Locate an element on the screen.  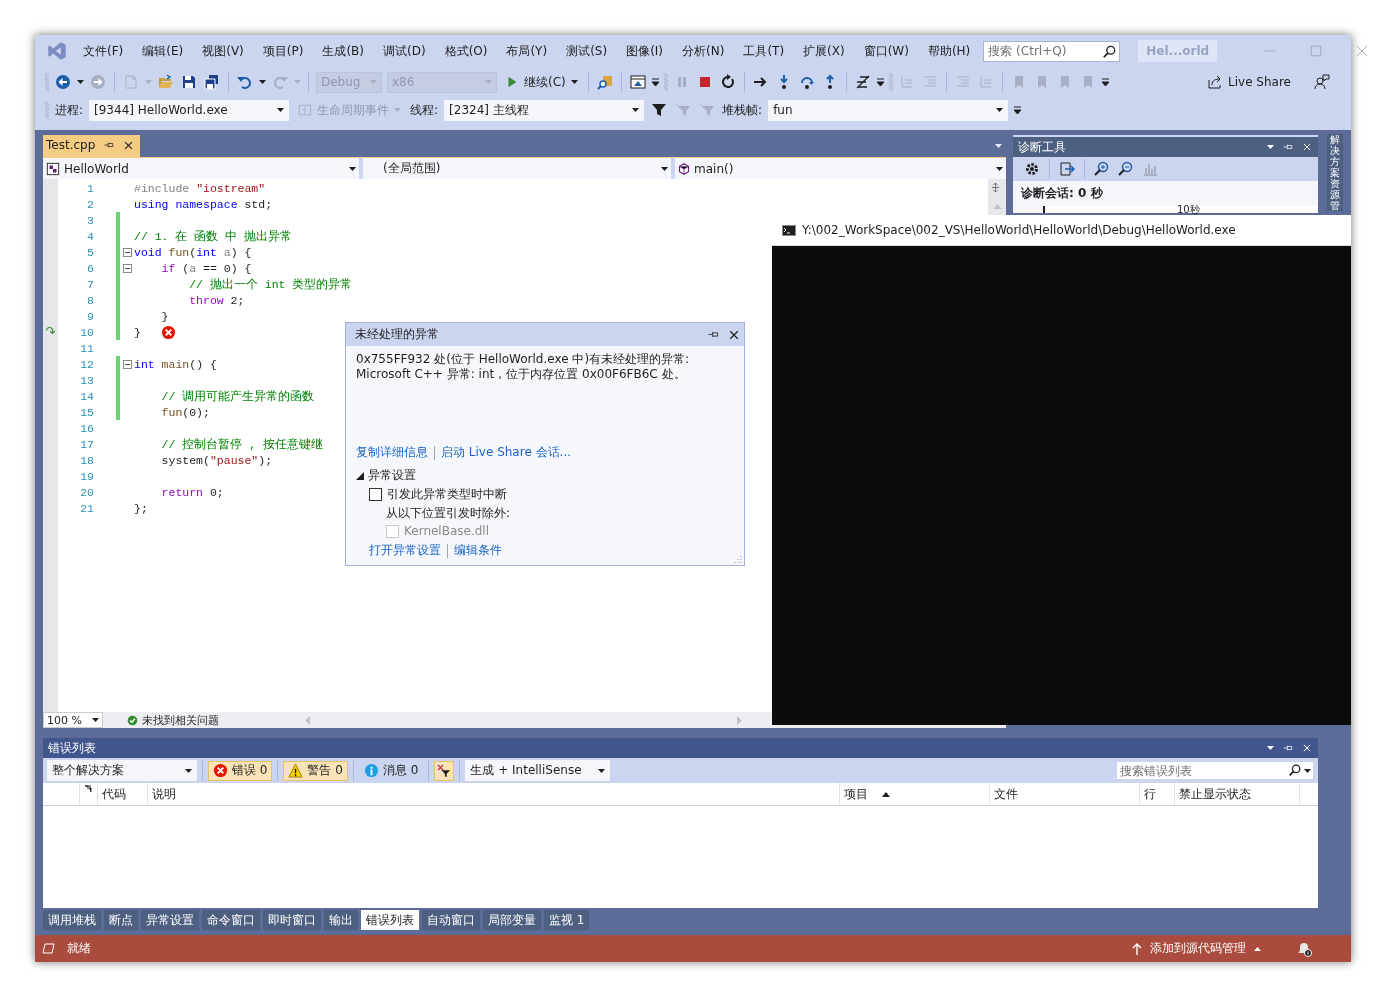
zoom-in-icon is located at coordinates (1102, 169).